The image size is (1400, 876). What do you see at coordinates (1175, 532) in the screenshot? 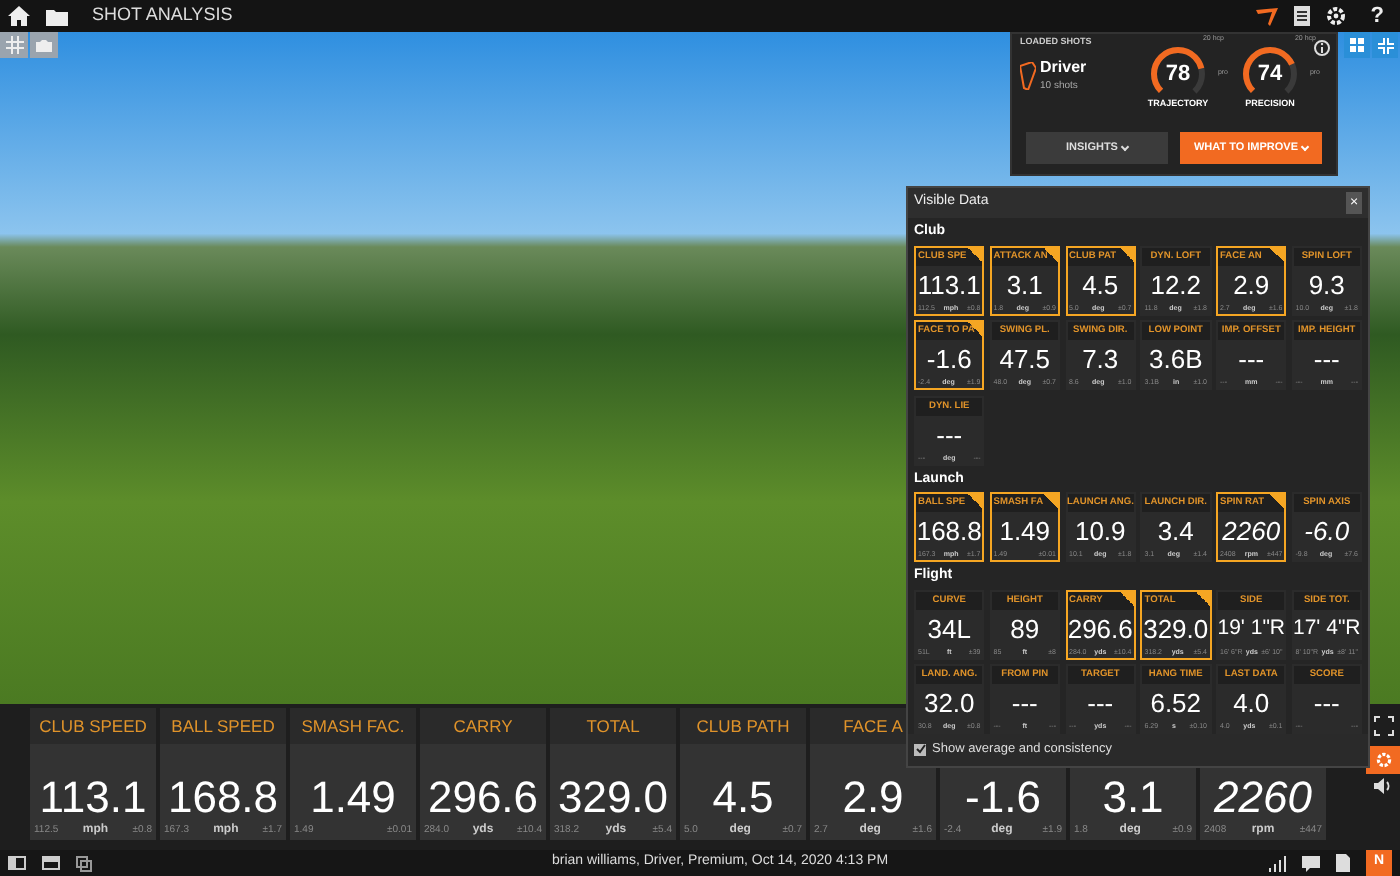
I see `metric-value: 3.4` at bounding box center [1175, 532].